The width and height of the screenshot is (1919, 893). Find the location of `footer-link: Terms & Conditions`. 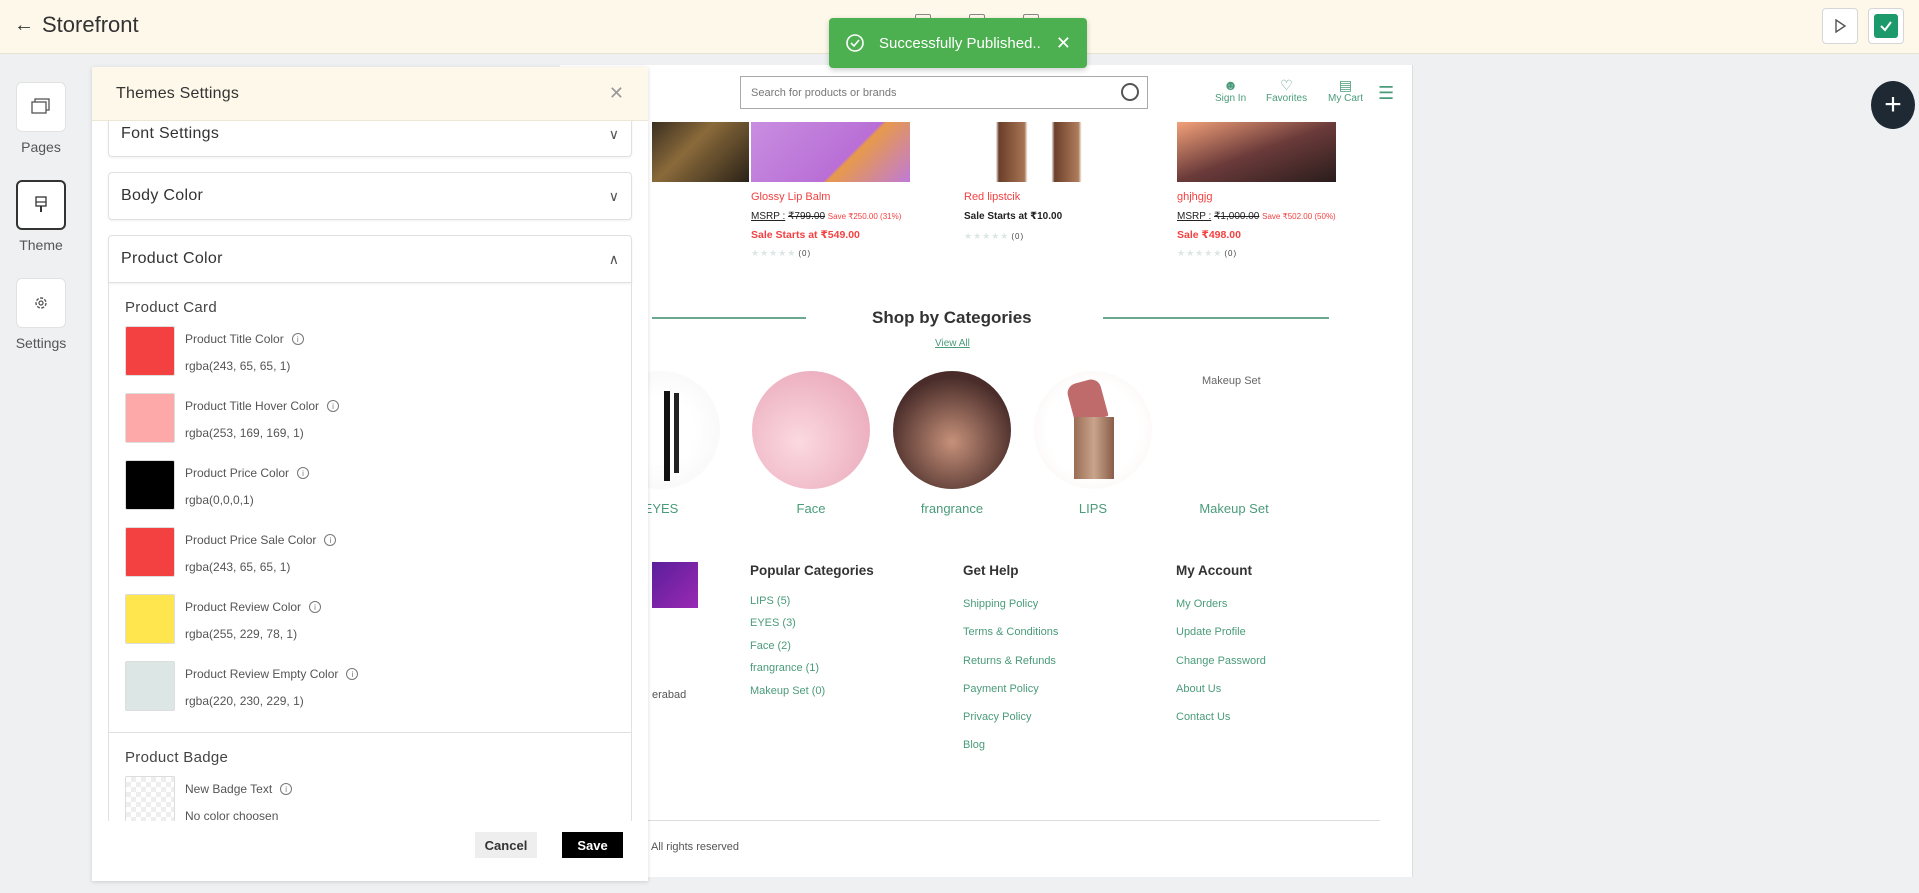

footer-link: Terms & Conditions is located at coordinates (1010, 632).